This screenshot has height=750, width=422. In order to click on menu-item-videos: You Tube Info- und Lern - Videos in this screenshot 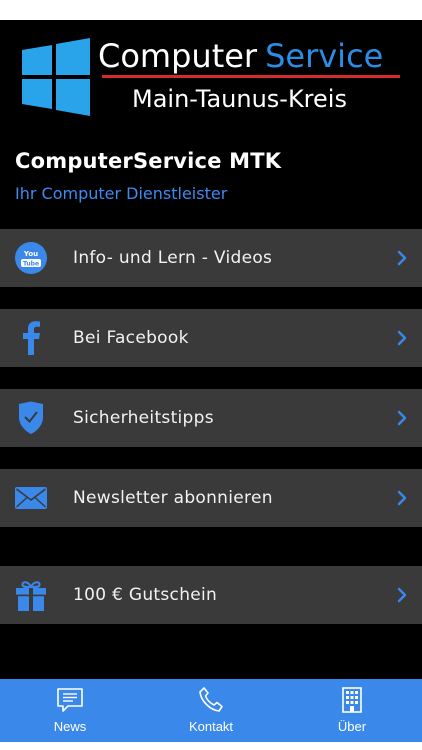, I will do `click(211, 258)`.